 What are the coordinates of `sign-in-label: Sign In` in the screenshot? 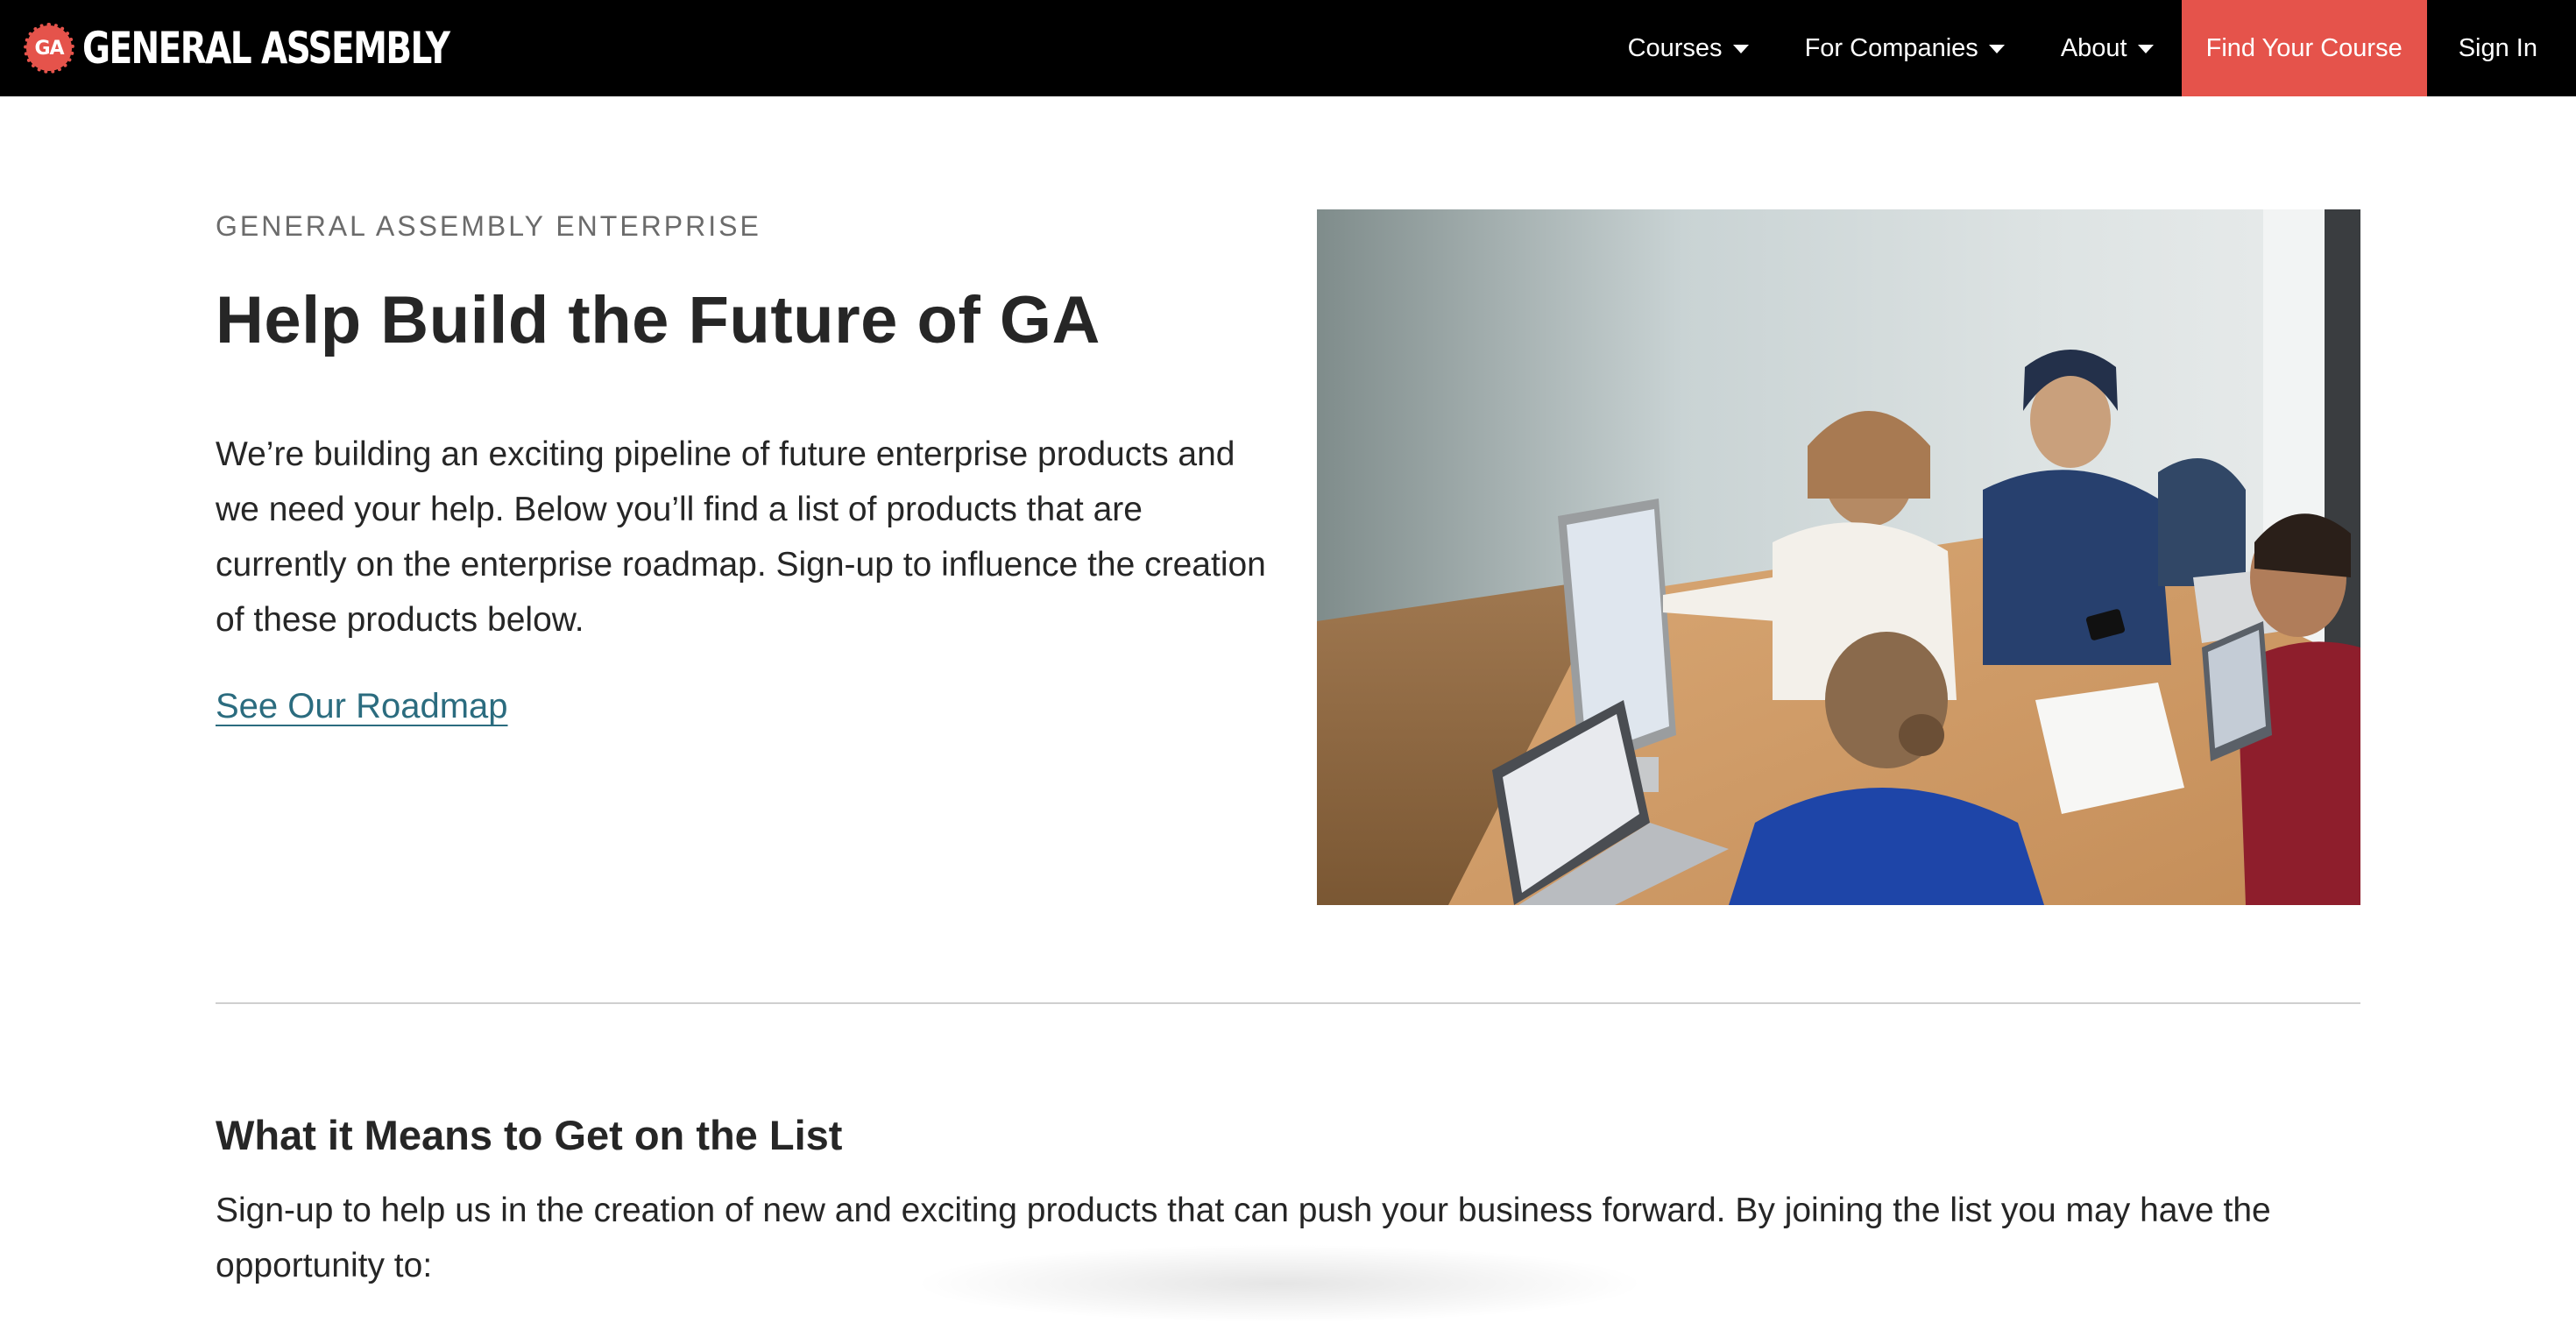 It's located at (2497, 47).